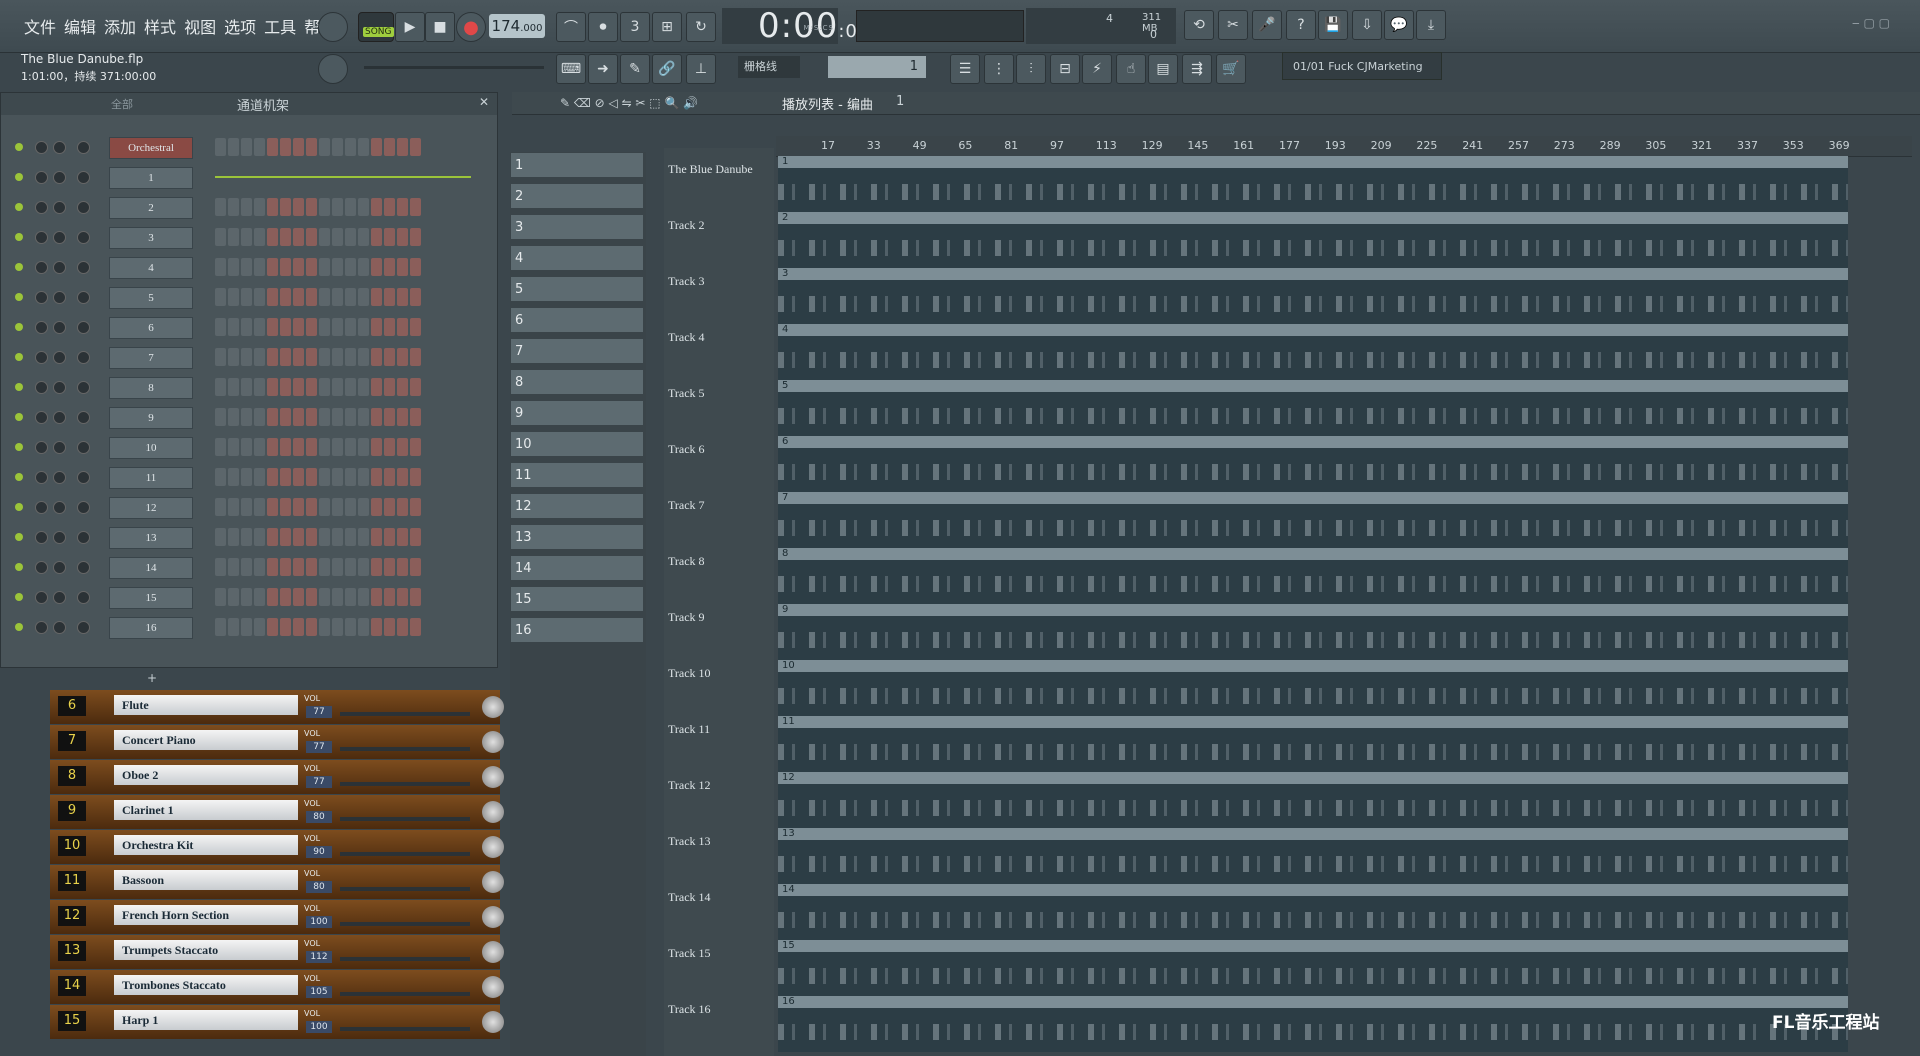  Describe the element at coordinates (689, 673) in the screenshot. I see `track-label: Track 10` at that location.